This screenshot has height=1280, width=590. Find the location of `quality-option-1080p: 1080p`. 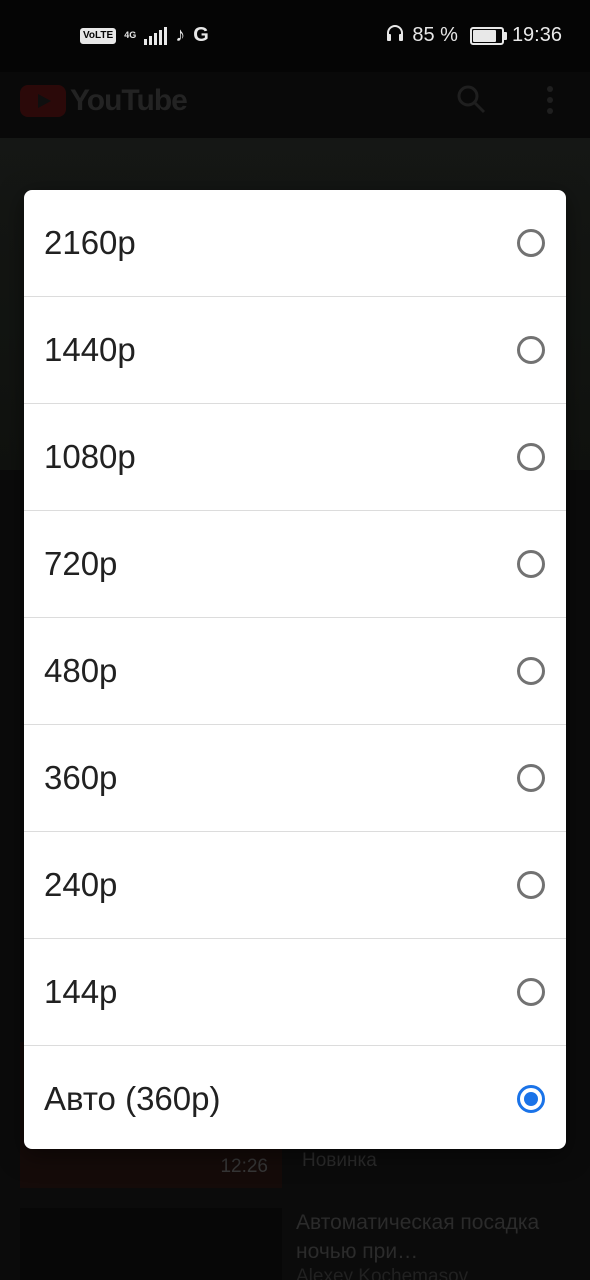

quality-option-1080p: 1080p is located at coordinates (295, 457).